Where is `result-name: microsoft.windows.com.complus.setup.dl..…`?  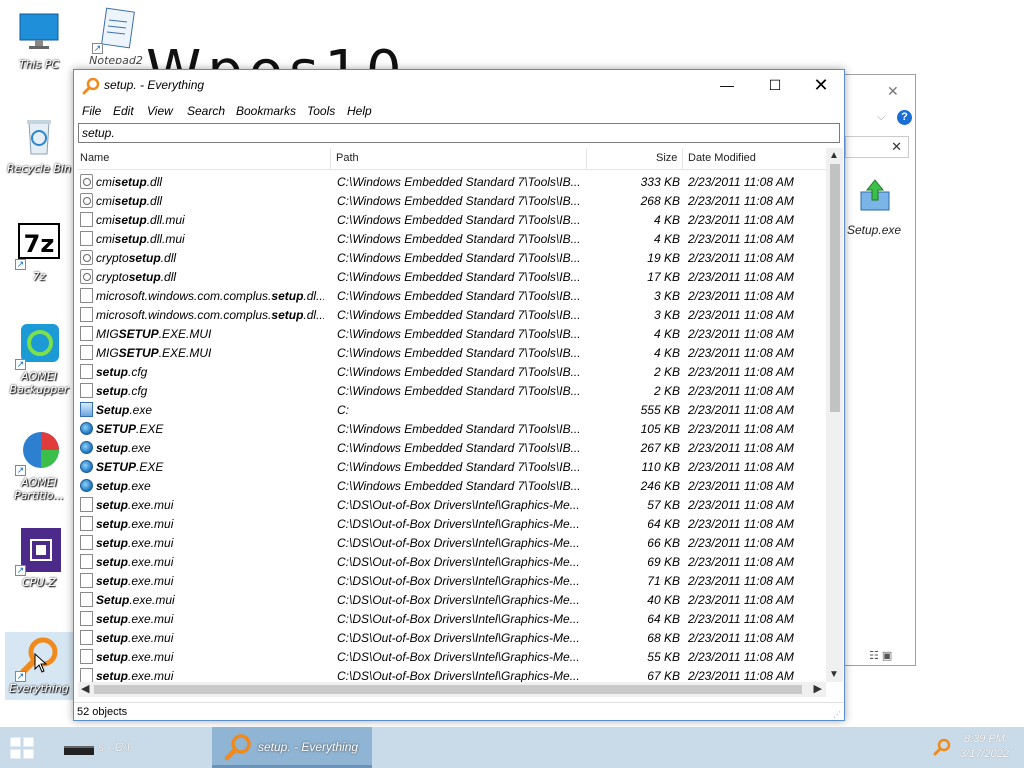 result-name: microsoft.windows.com.complus.setup.dl..… is located at coordinates (210, 315).